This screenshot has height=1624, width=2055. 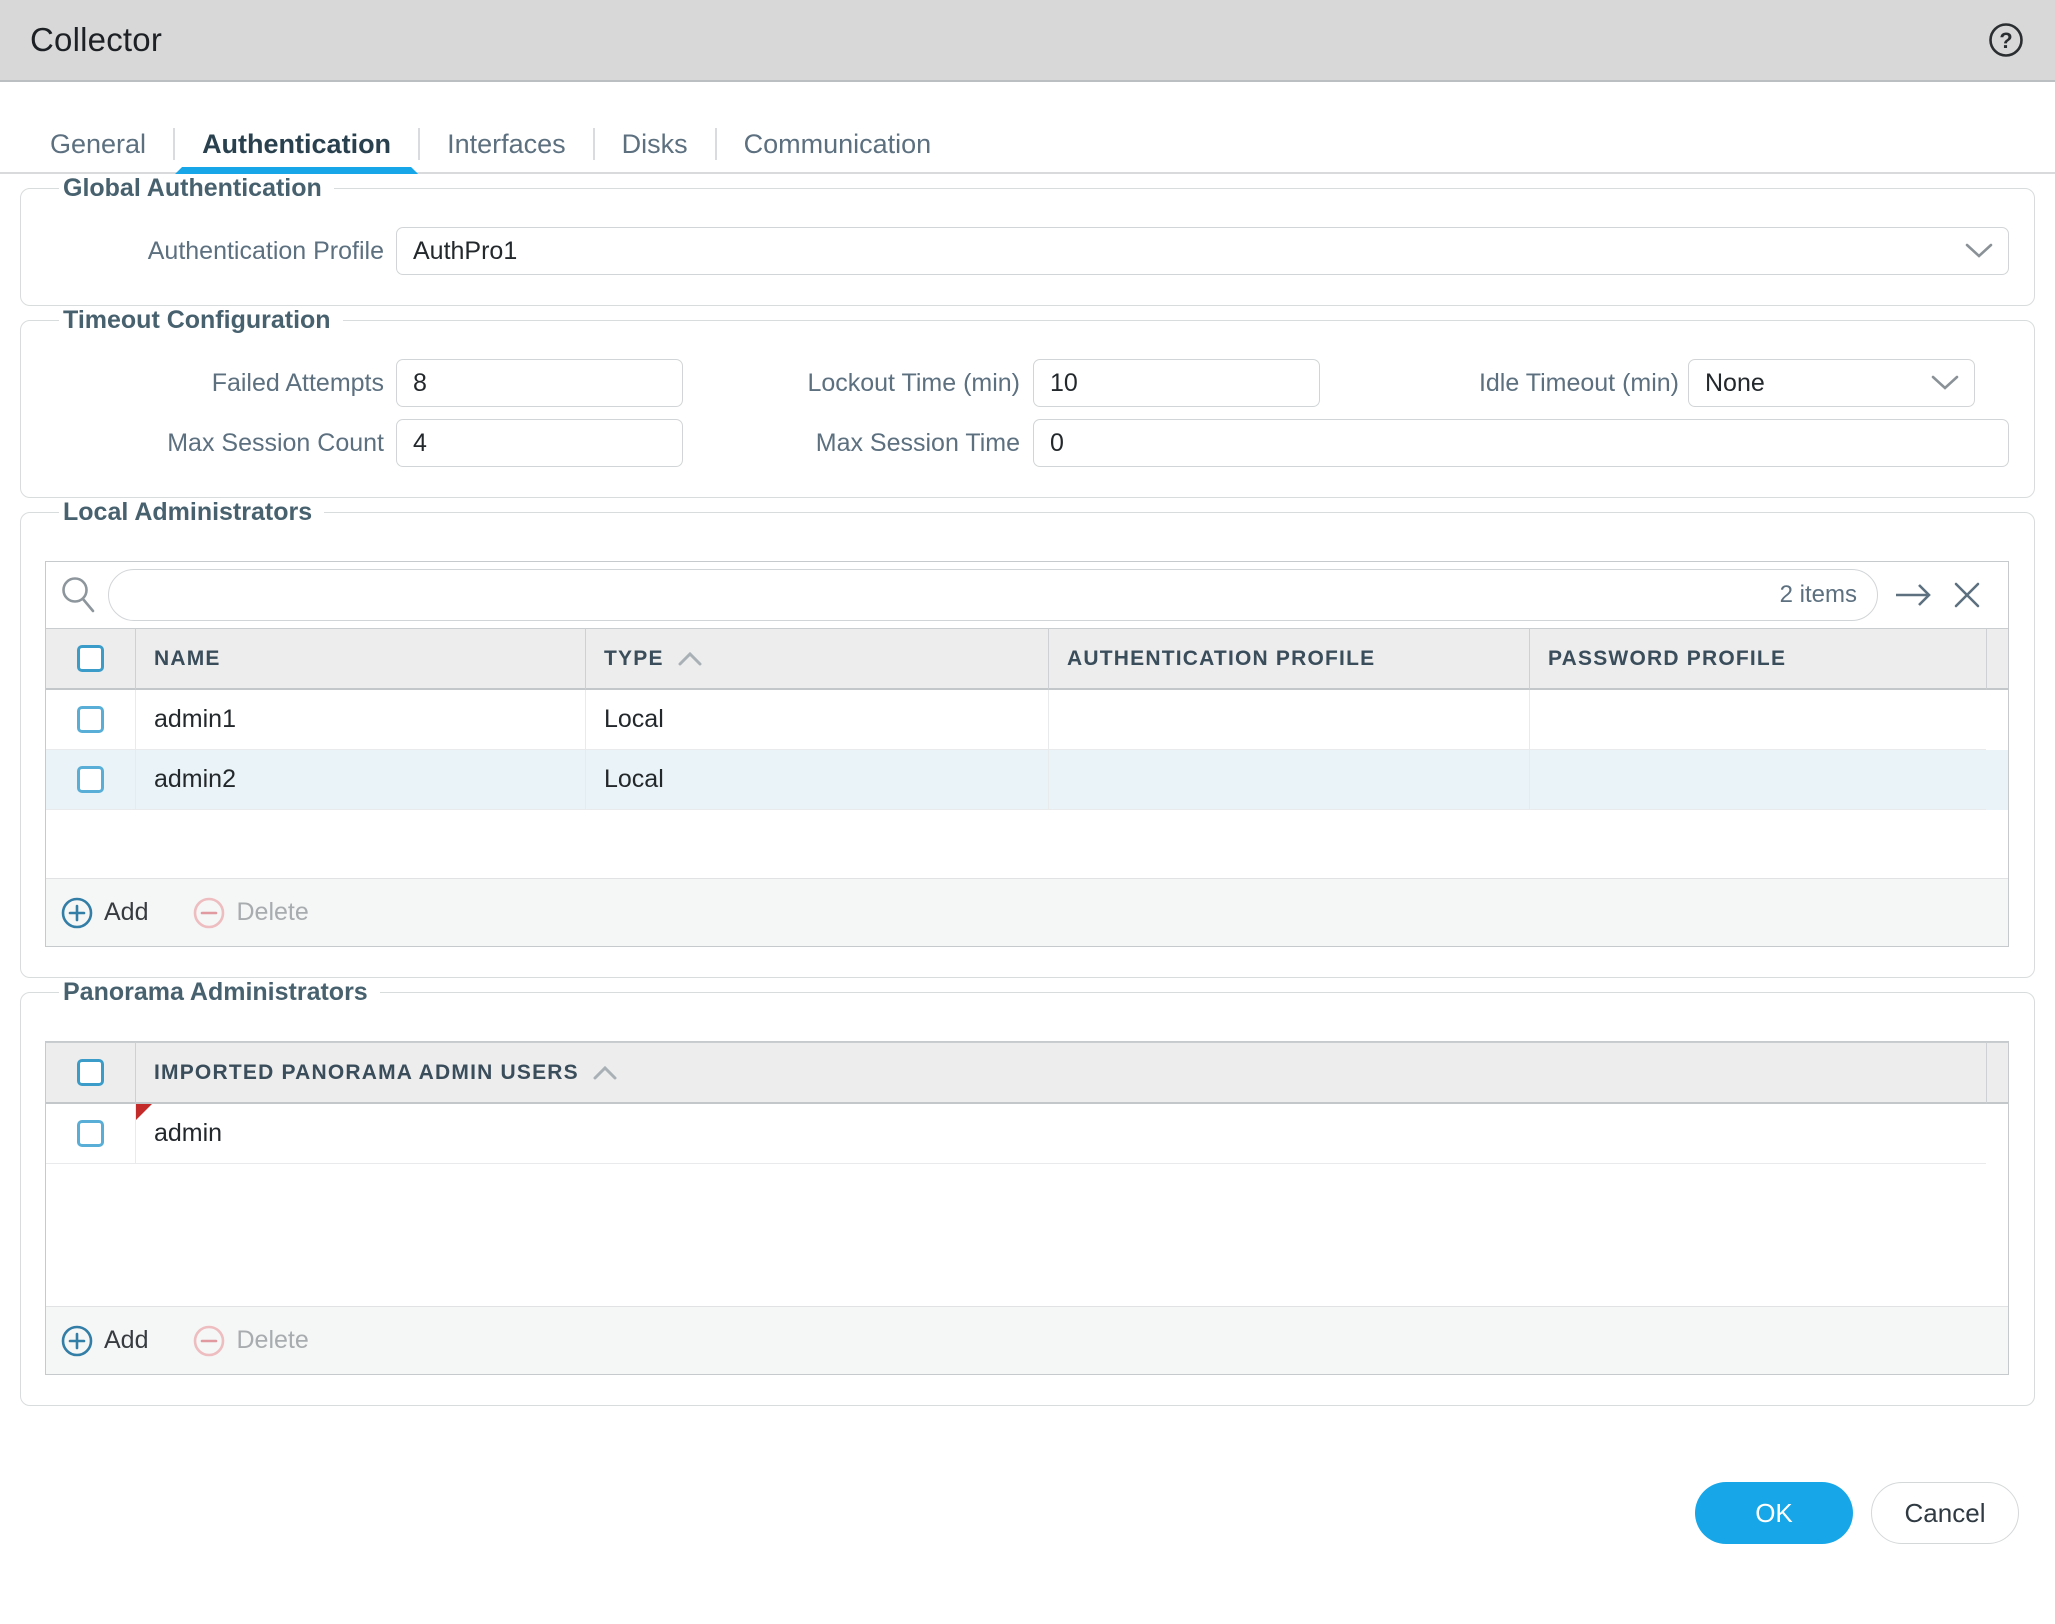 What do you see at coordinates (539, 443) in the screenshot?
I see `max-session-count-input` at bounding box center [539, 443].